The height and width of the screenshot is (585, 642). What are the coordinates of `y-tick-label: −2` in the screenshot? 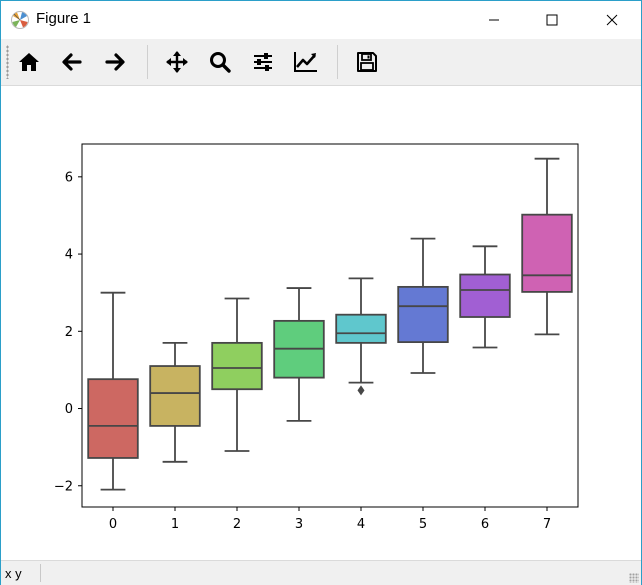 It's located at (63, 486).